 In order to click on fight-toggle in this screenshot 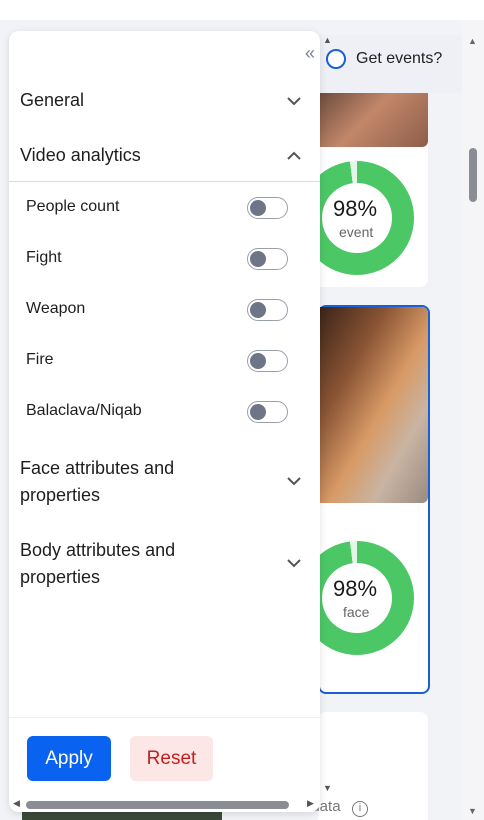, I will do `click(267, 259)`.